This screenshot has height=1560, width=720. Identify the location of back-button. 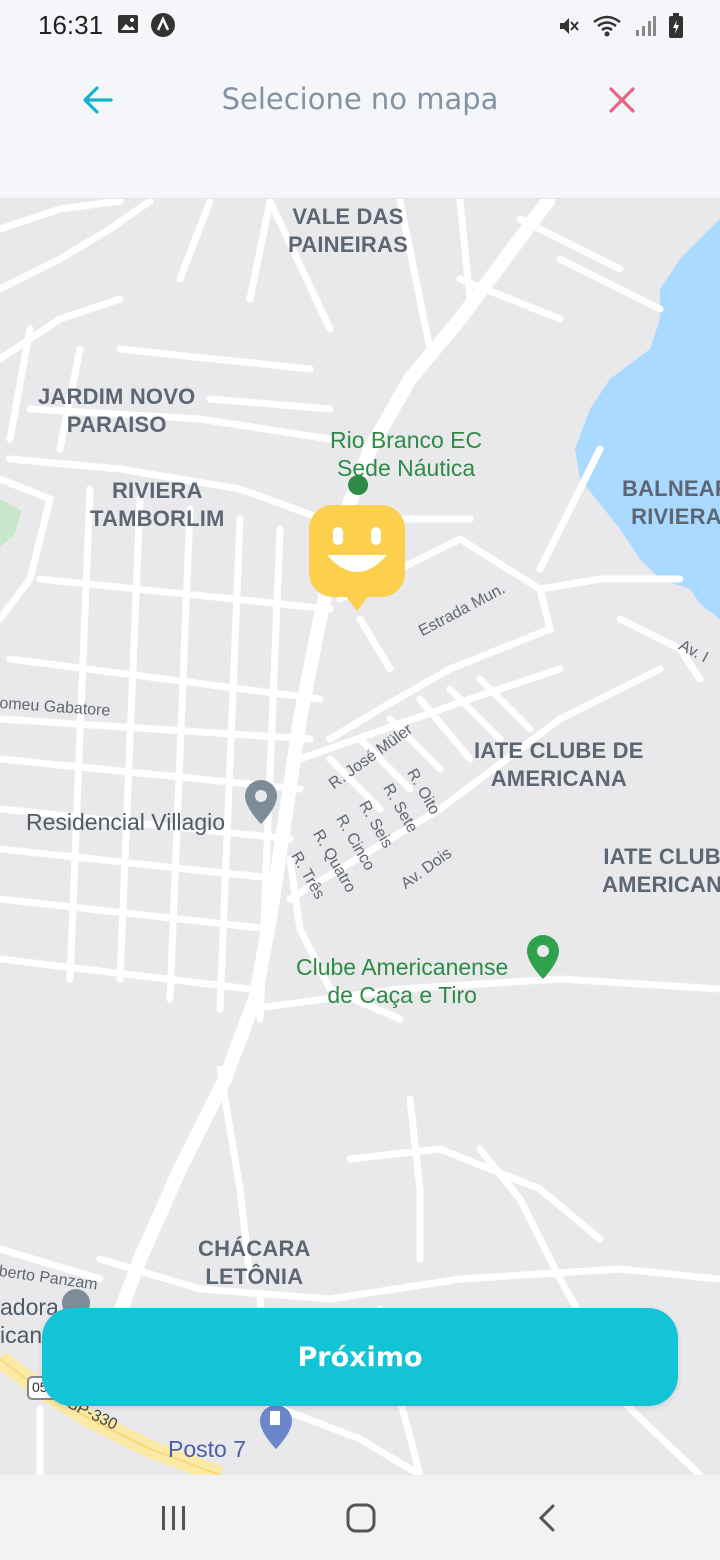
(98, 100).